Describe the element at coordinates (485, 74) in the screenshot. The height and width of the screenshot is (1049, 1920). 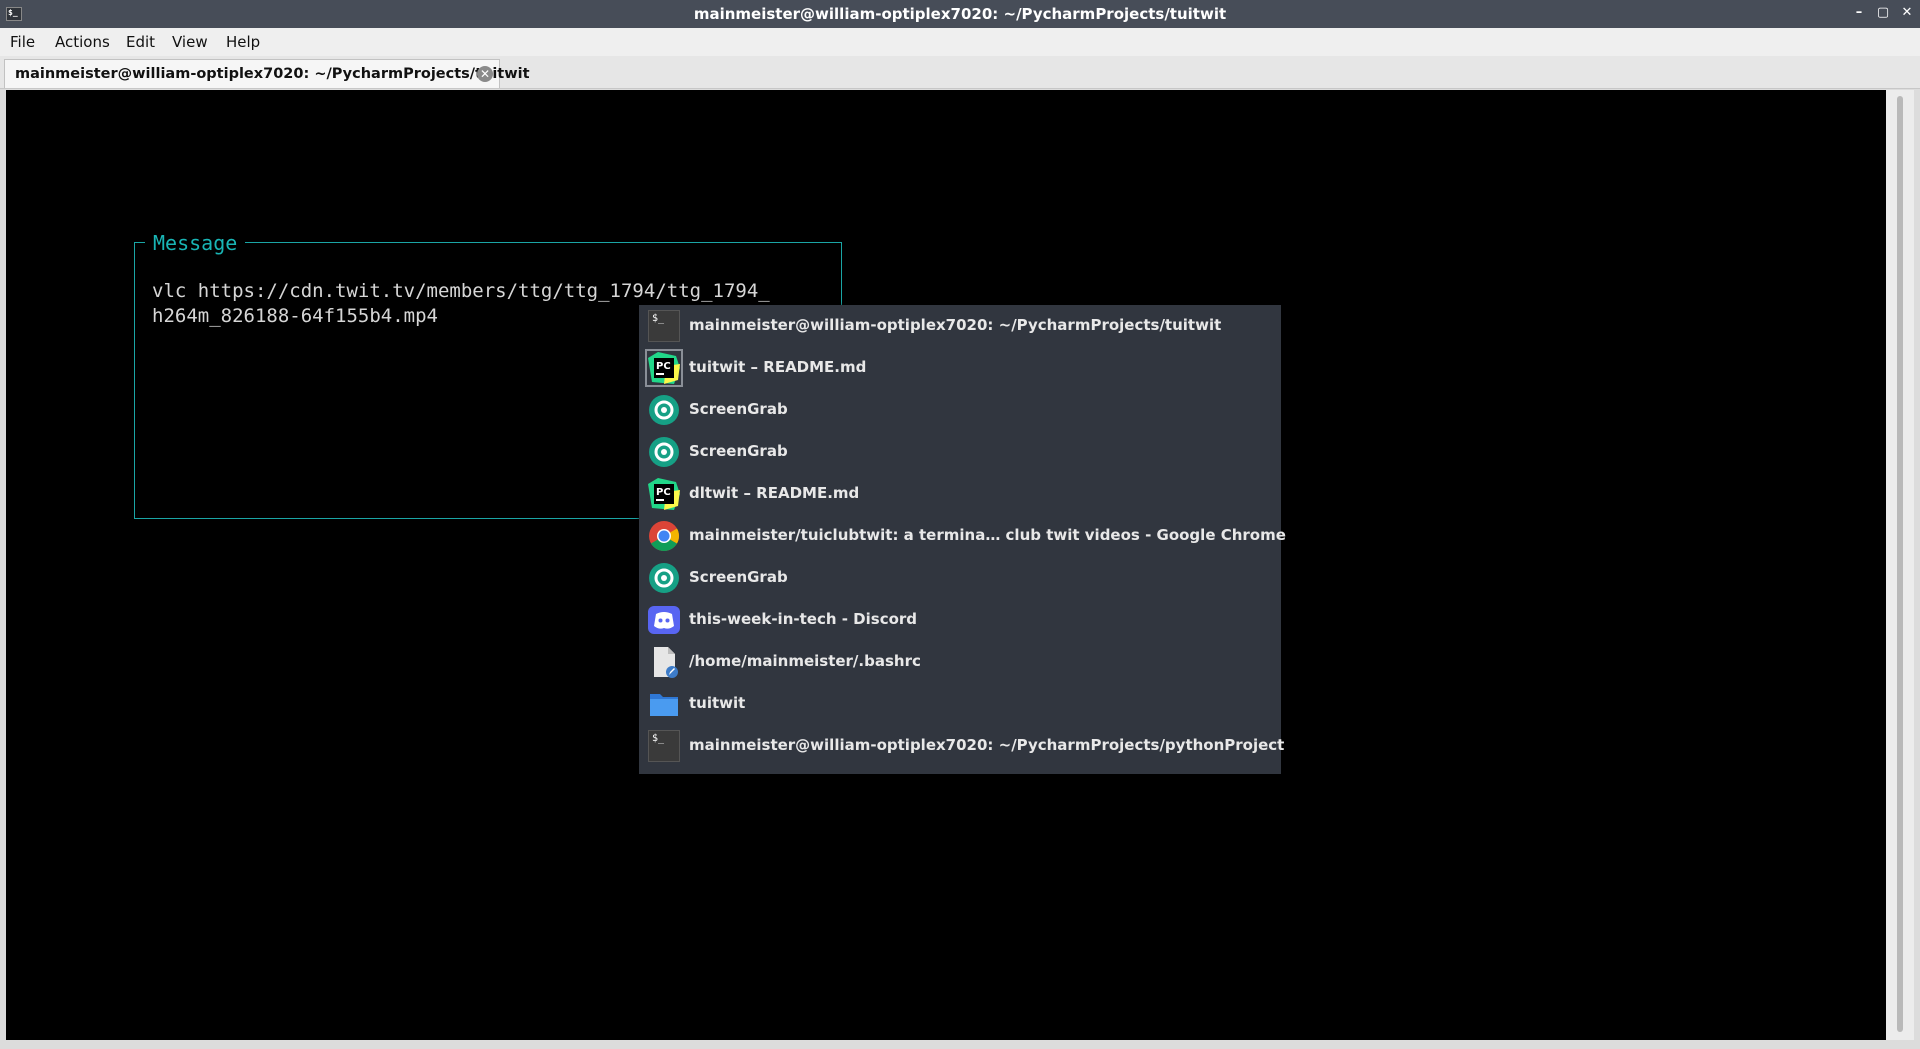
I see `tab-close-icon: ✕` at that location.